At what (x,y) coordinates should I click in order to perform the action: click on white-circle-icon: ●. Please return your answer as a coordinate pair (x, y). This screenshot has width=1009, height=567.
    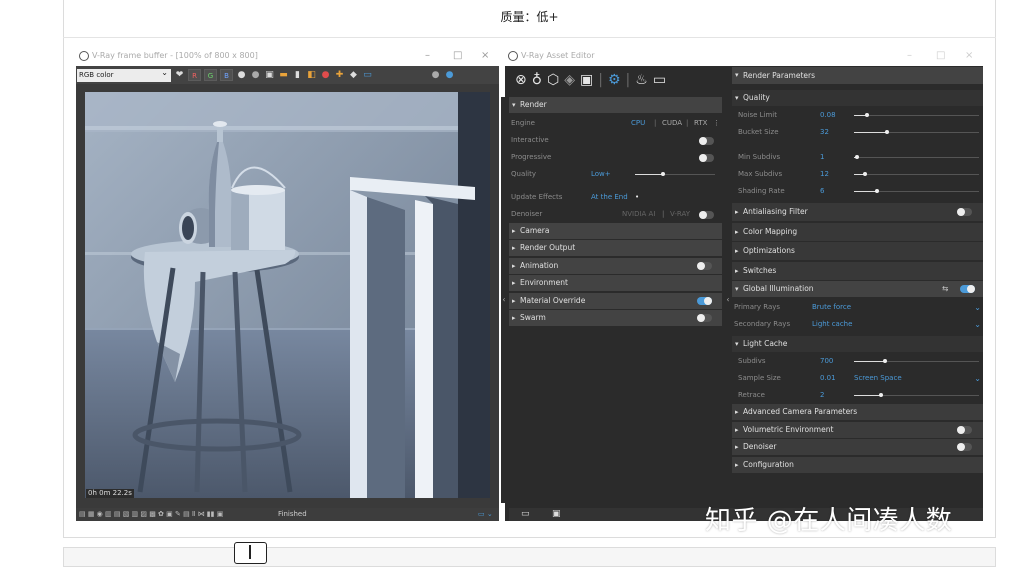
    Looking at the image, I should click on (241, 75).